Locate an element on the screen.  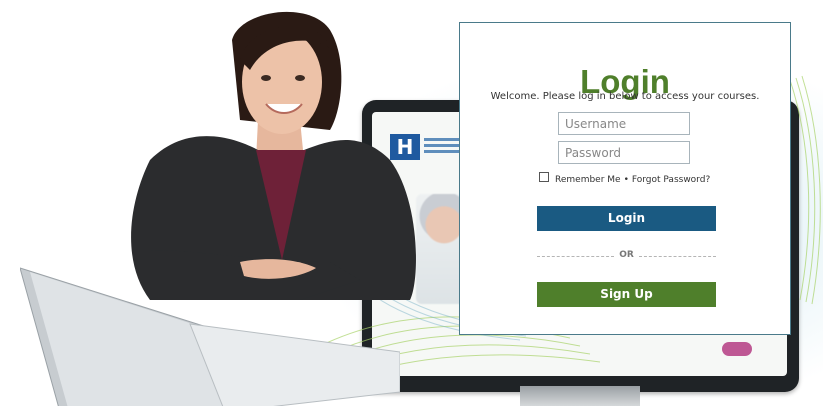
screen-decoration is located at coordinates (737, 349).